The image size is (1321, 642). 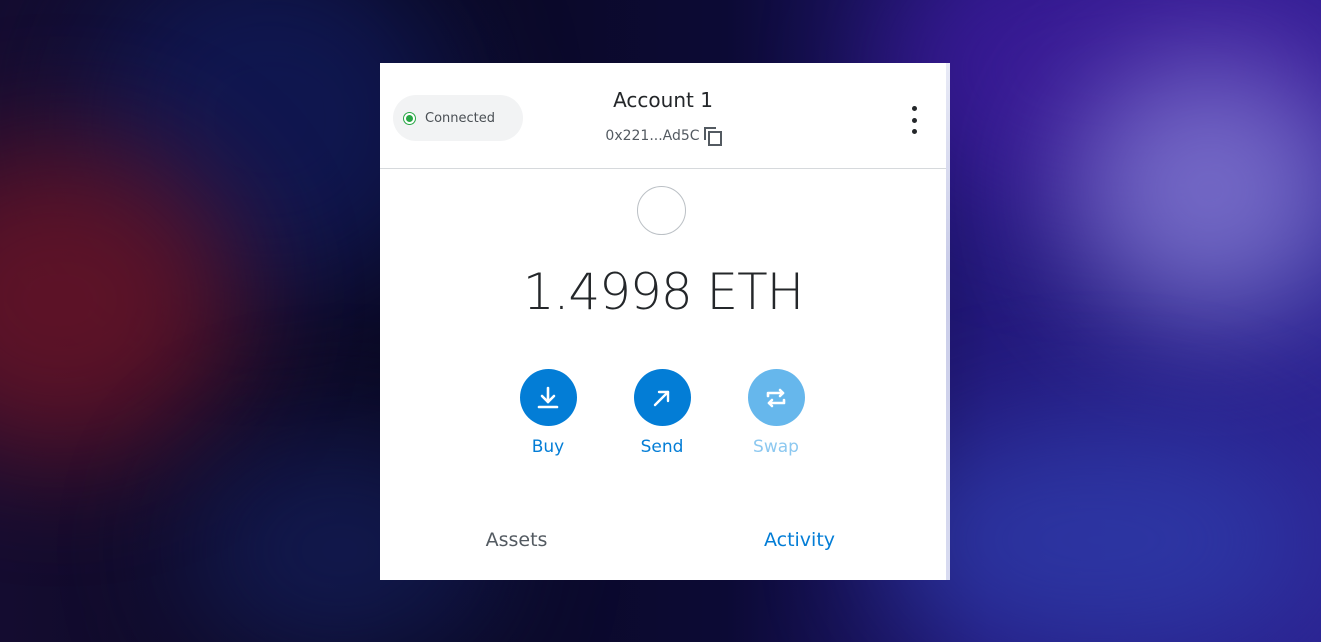 I want to click on tab-activity: Activity, so click(x=799, y=540).